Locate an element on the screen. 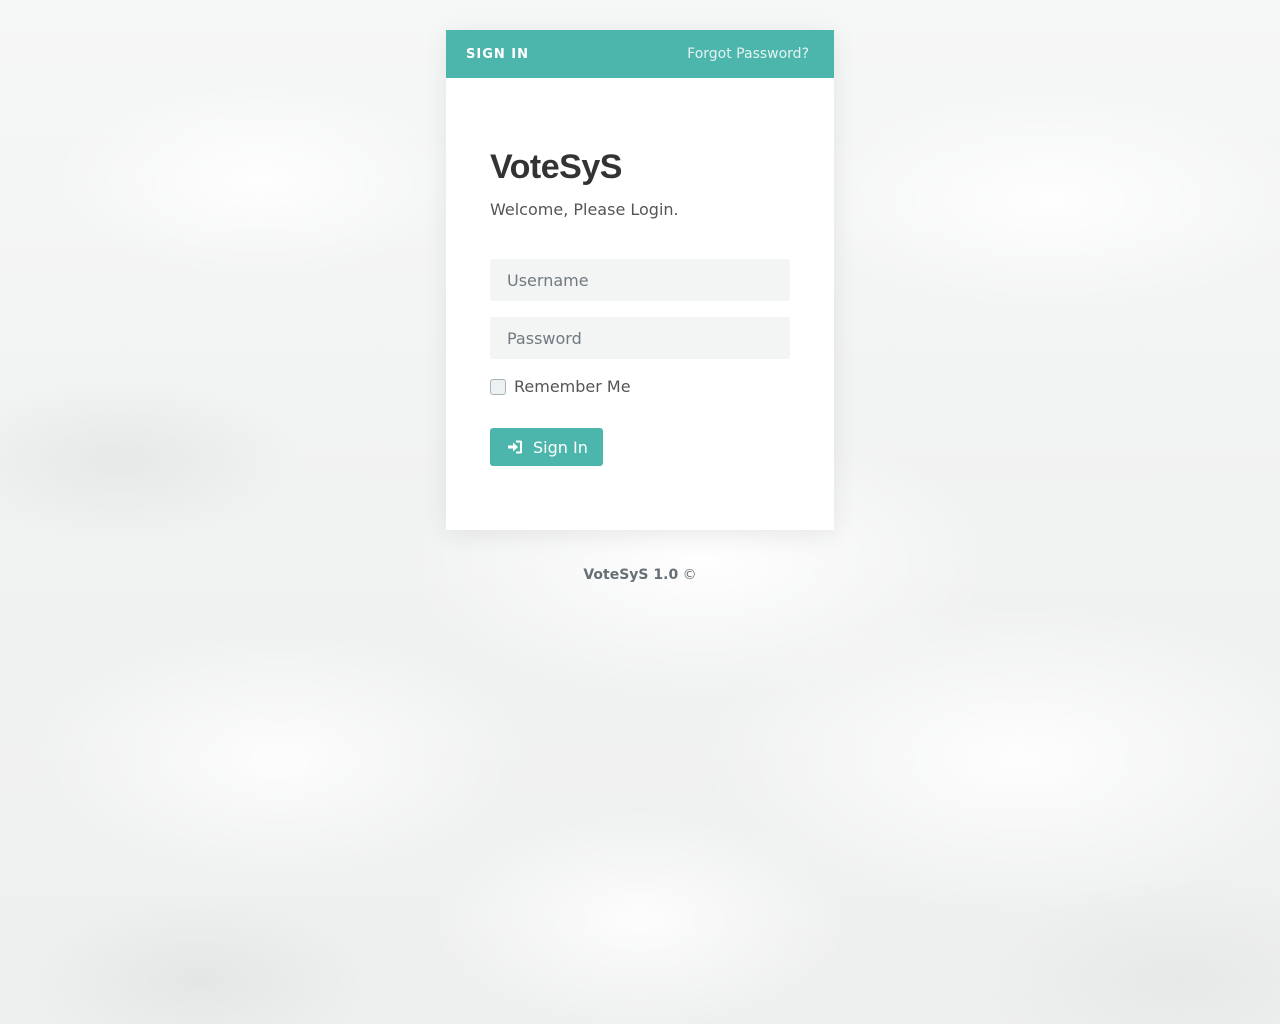 The width and height of the screenshot is (1280, 1024). username-input is located at coordinates (640, 280).